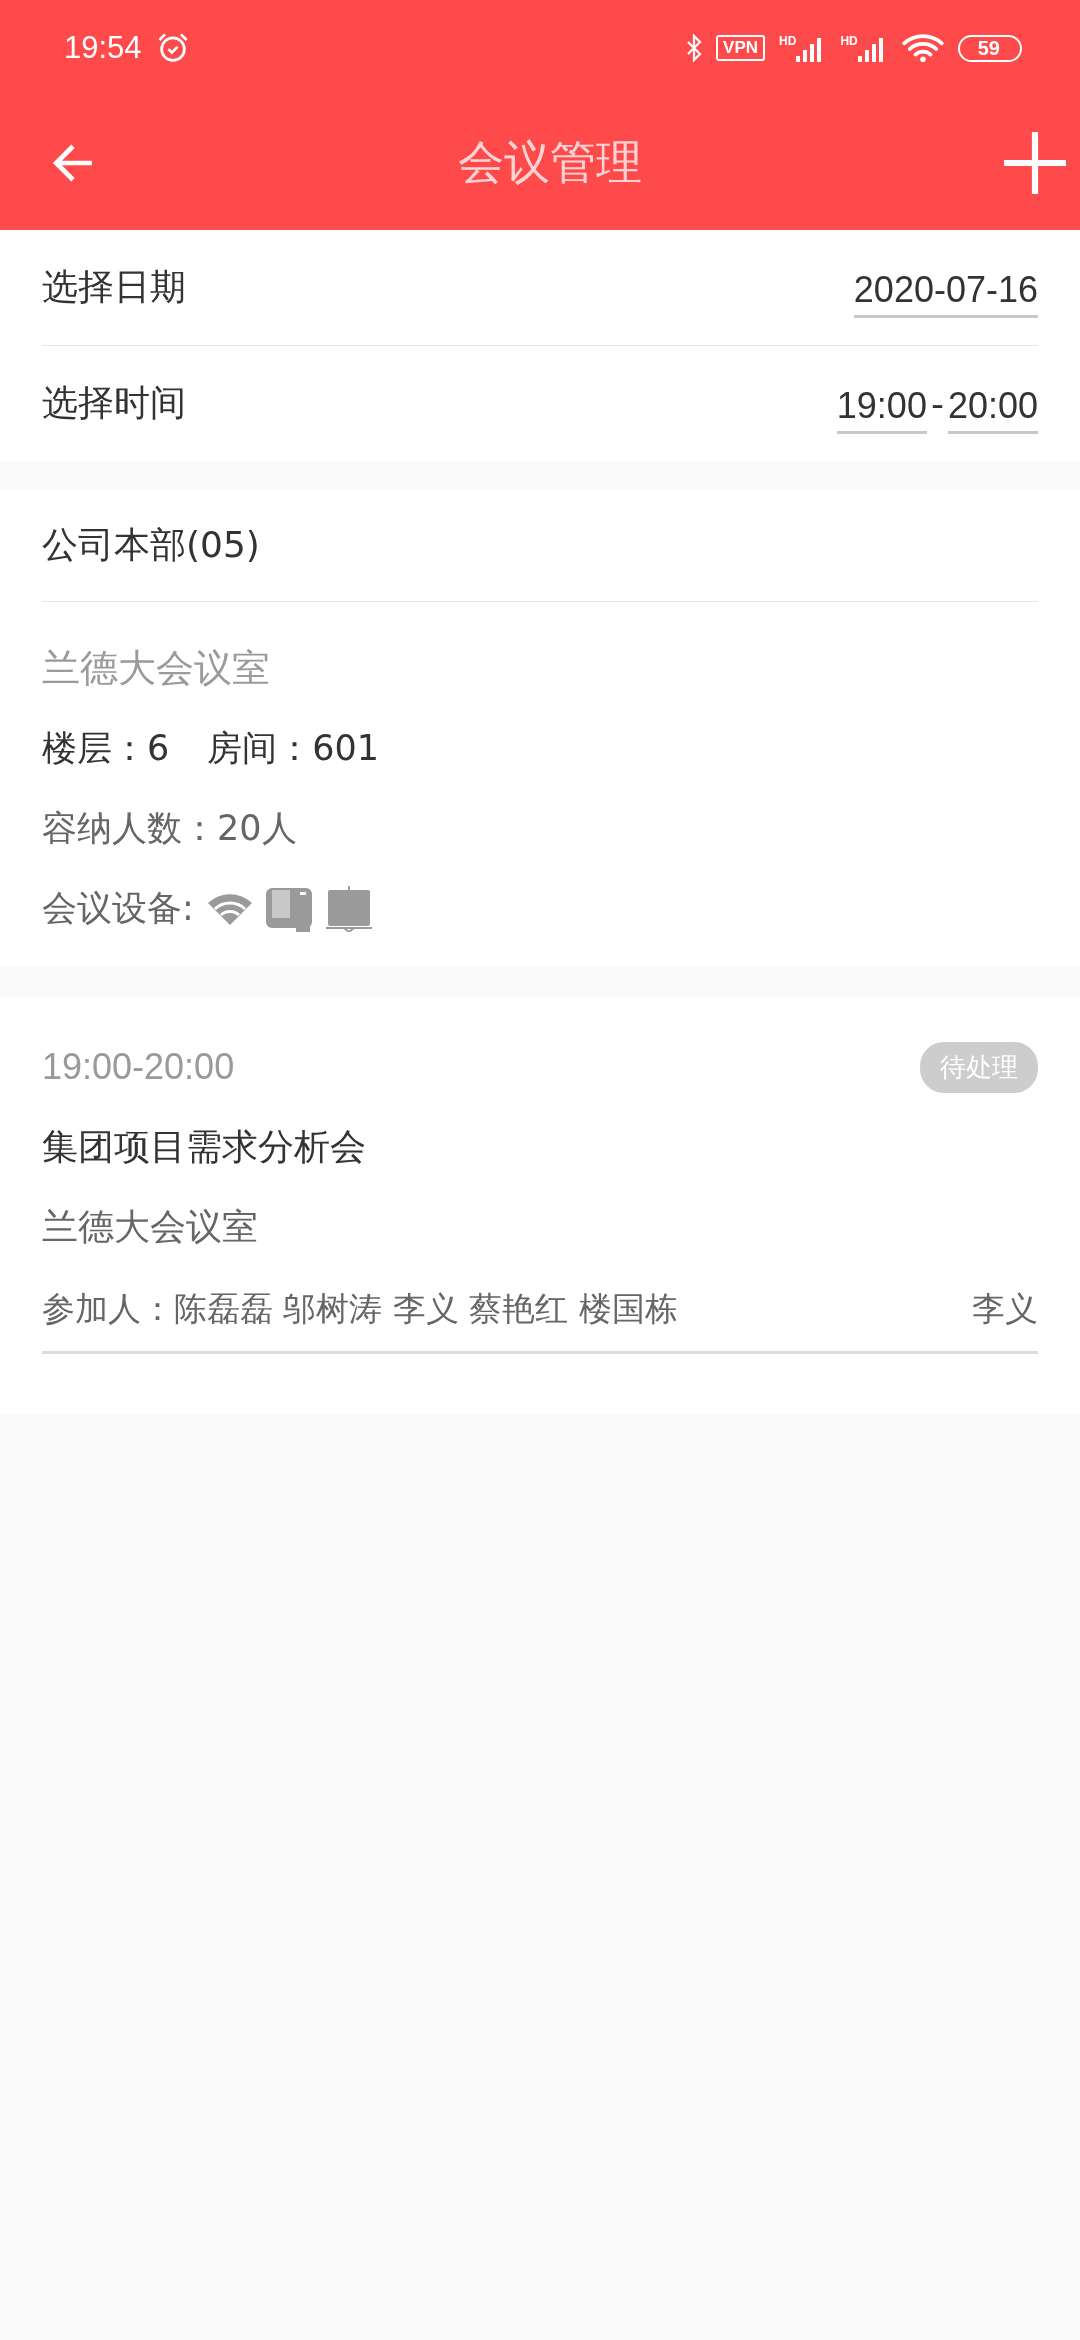 Image resolution: width=1080 pixels, height=2340 pixels. I want to click on battery-indicator: 59, so click(989, 48).